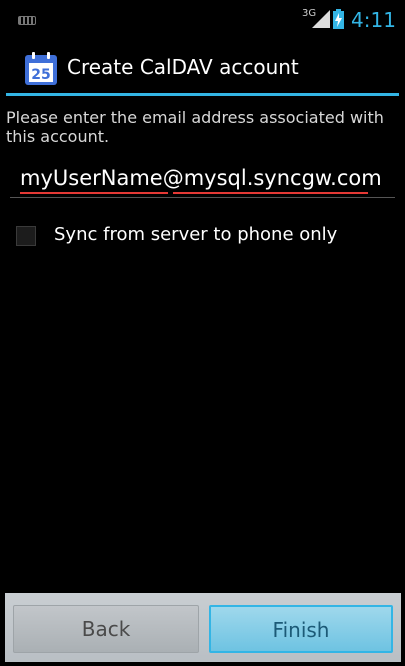 The height and width of the screenshot is (666, 405). I want to click on calendar-icon: 25, so click(41, 68).